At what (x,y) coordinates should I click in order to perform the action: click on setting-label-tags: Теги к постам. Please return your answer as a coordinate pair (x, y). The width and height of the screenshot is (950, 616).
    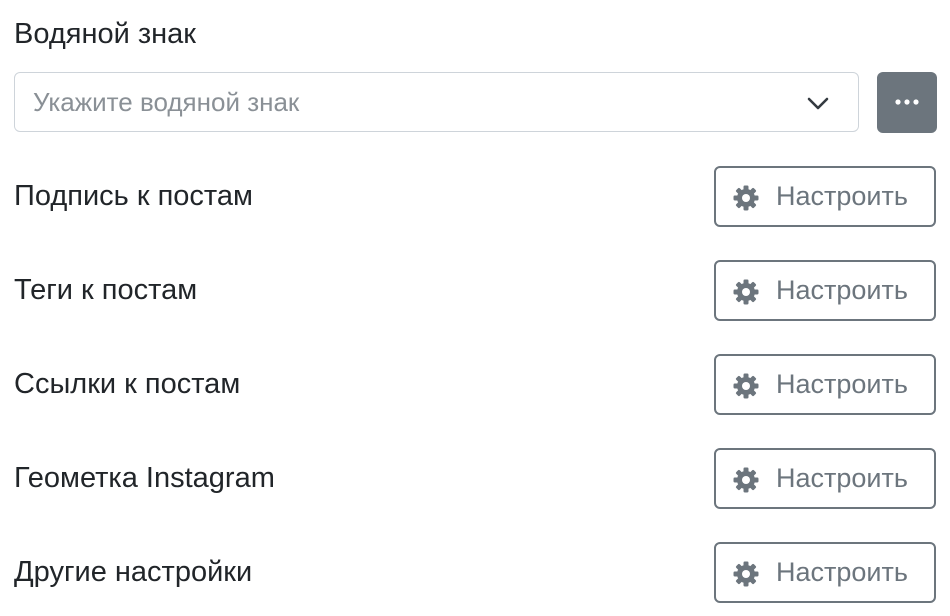
    Looking at the image, I should click on (106, 290).